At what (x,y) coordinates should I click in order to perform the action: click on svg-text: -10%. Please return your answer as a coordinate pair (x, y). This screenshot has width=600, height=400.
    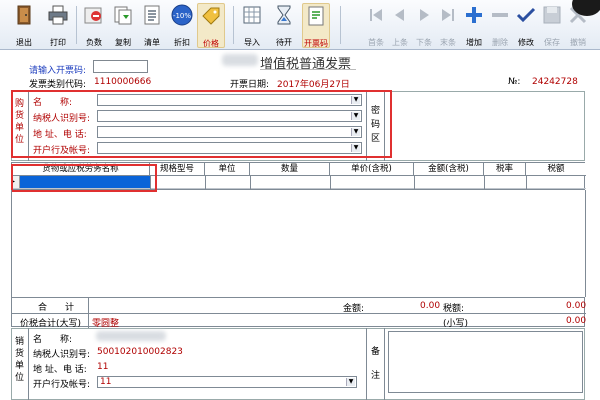
    Looking at the image, I should click on (182, 16).